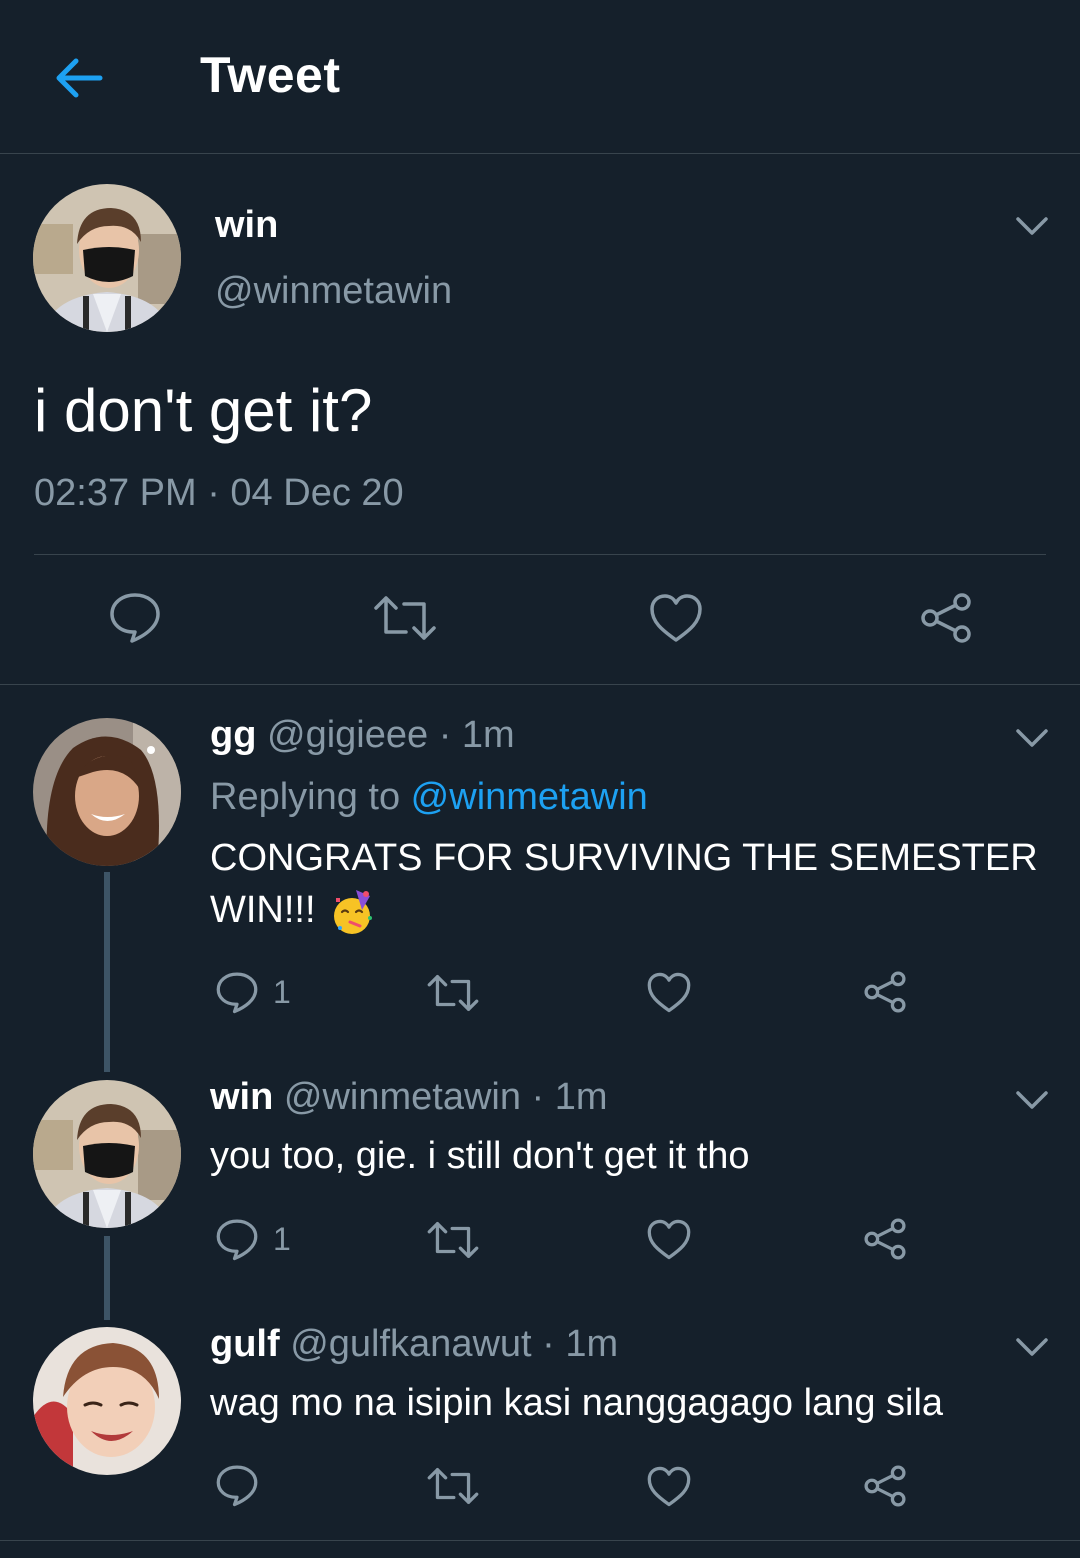 Image resolution: width=1080 pixels, height=1558 pixels. I want to click on top-bar: Tweet, so click(540, 77).